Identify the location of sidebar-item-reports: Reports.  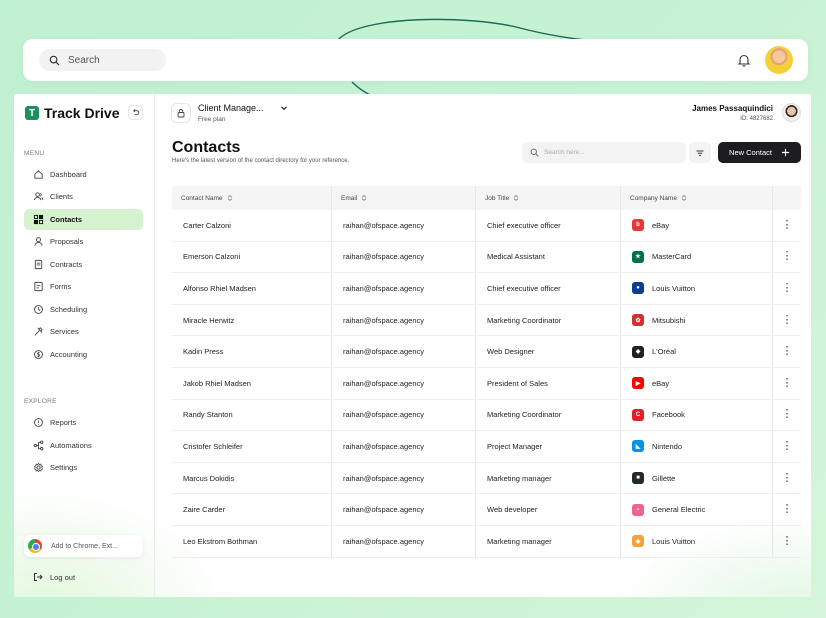
(83, 422).